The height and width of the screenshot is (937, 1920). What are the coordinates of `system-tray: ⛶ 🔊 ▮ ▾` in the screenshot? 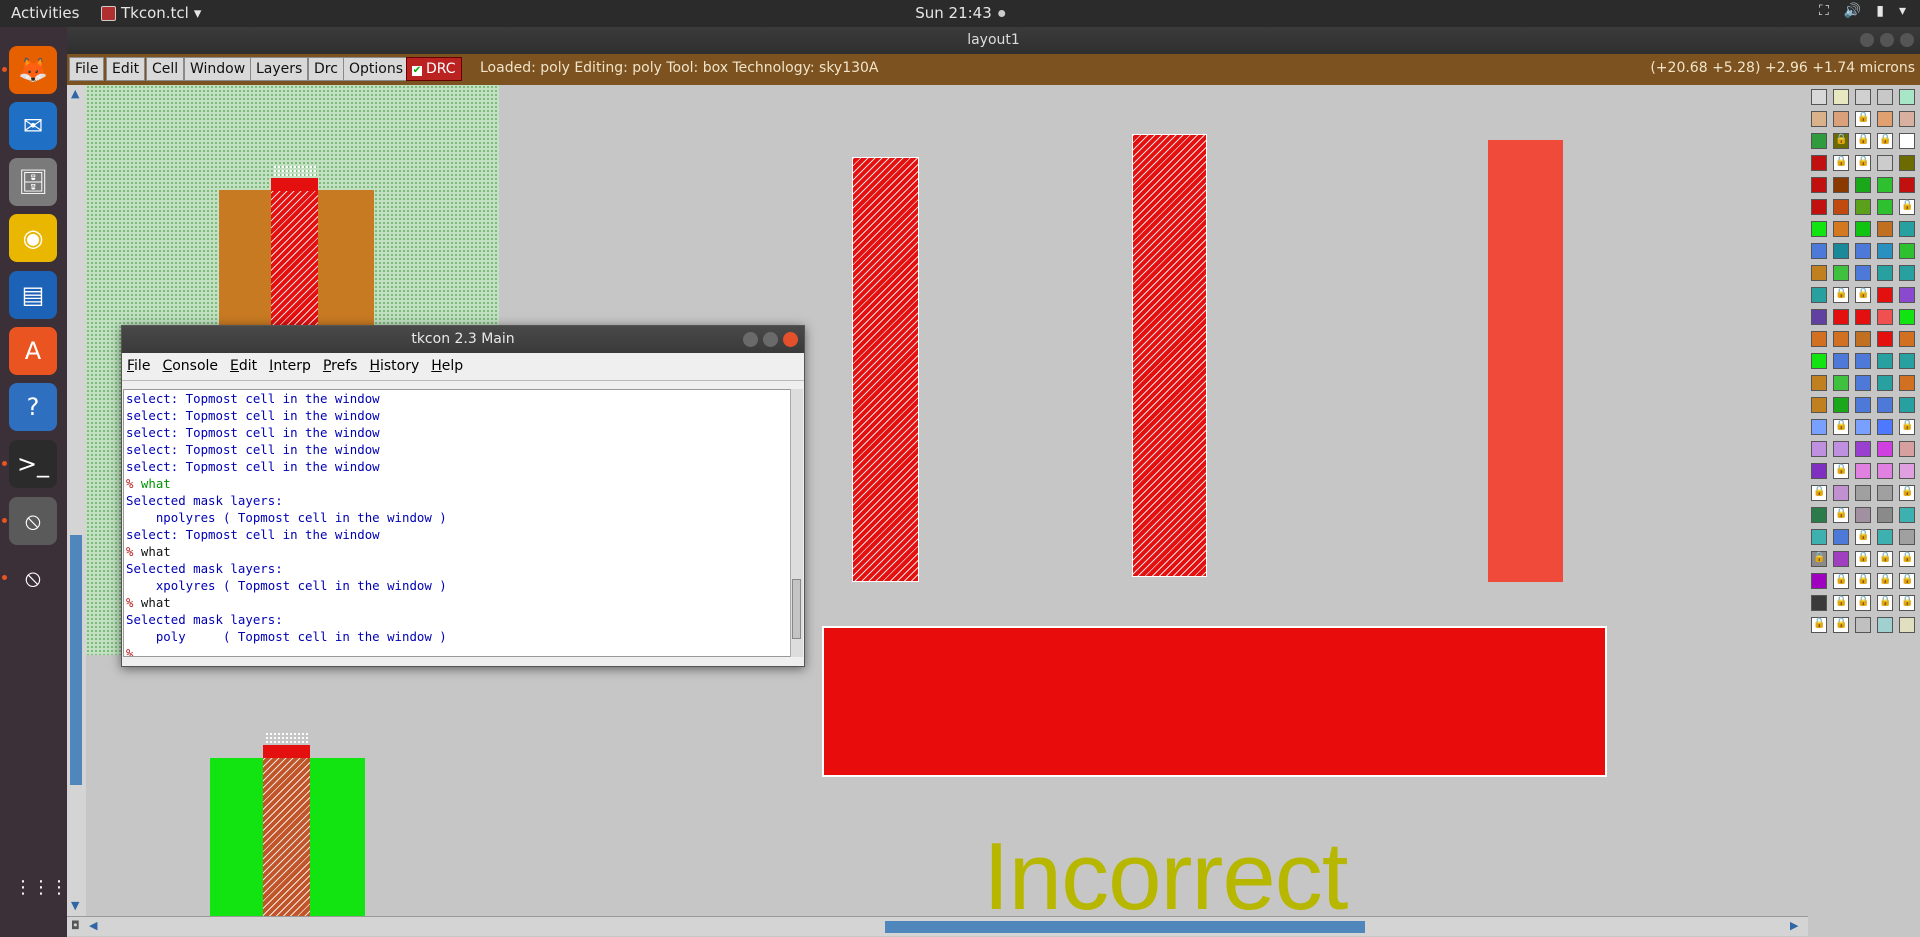 It's located at (1862, 11).